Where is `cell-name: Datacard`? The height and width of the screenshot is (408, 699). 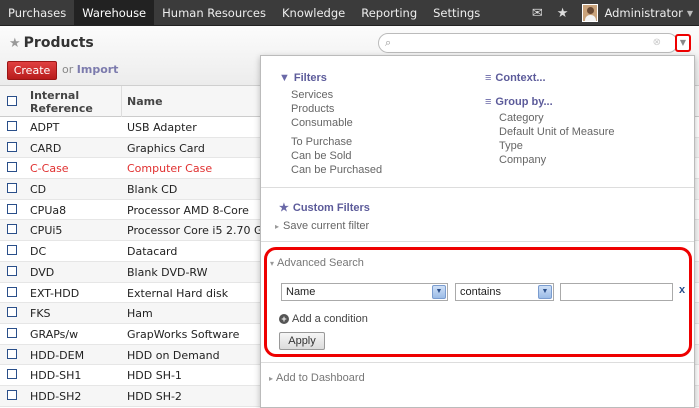
cell-name: Datacard is located at coordinates (152, 252).